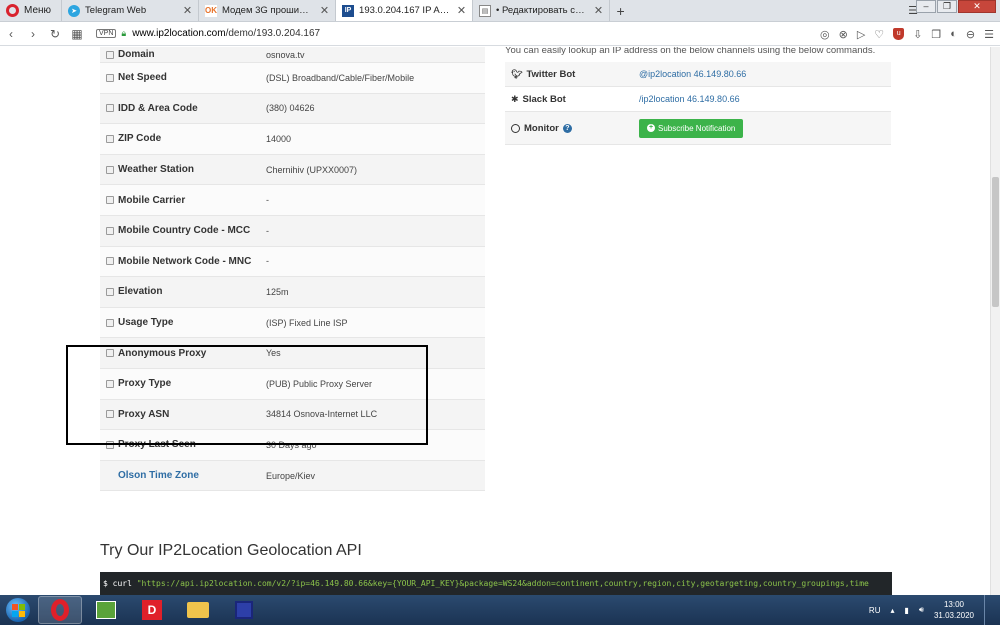 This screenshot has height=625, width=1000. I want to click on tab-ip-address: IP 193.0.204.167 IP Address G ✕, so click(404, 10).